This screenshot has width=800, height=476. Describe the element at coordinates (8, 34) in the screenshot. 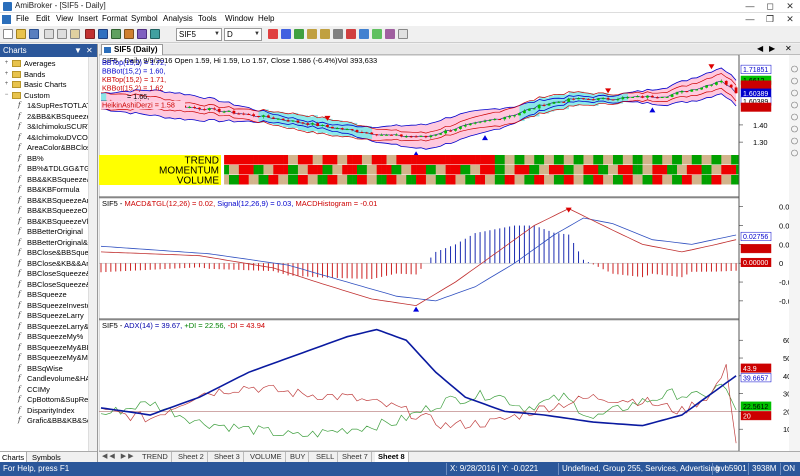

I see `new-icon` at that location.